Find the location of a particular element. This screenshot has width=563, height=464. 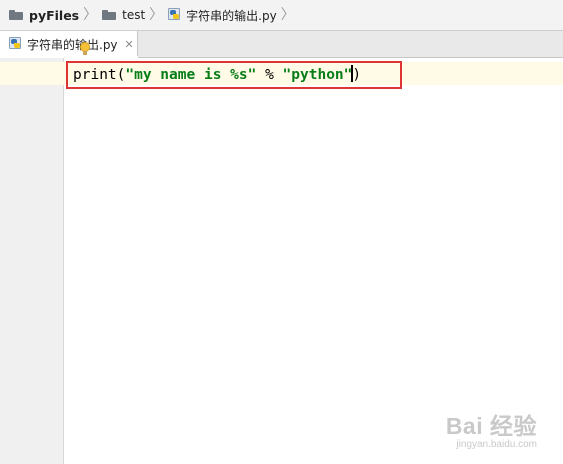

watermark-brand: Bai 经验 is located at coordinates (491, 426).